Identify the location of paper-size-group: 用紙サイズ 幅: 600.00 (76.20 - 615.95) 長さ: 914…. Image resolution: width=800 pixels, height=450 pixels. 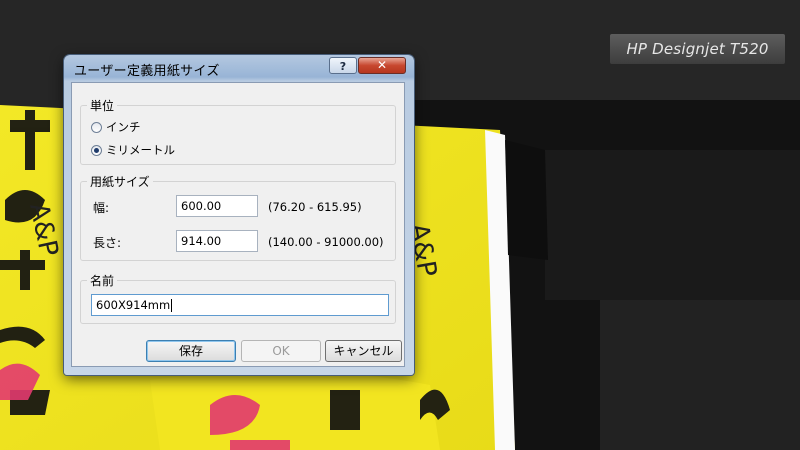
(238, 217).